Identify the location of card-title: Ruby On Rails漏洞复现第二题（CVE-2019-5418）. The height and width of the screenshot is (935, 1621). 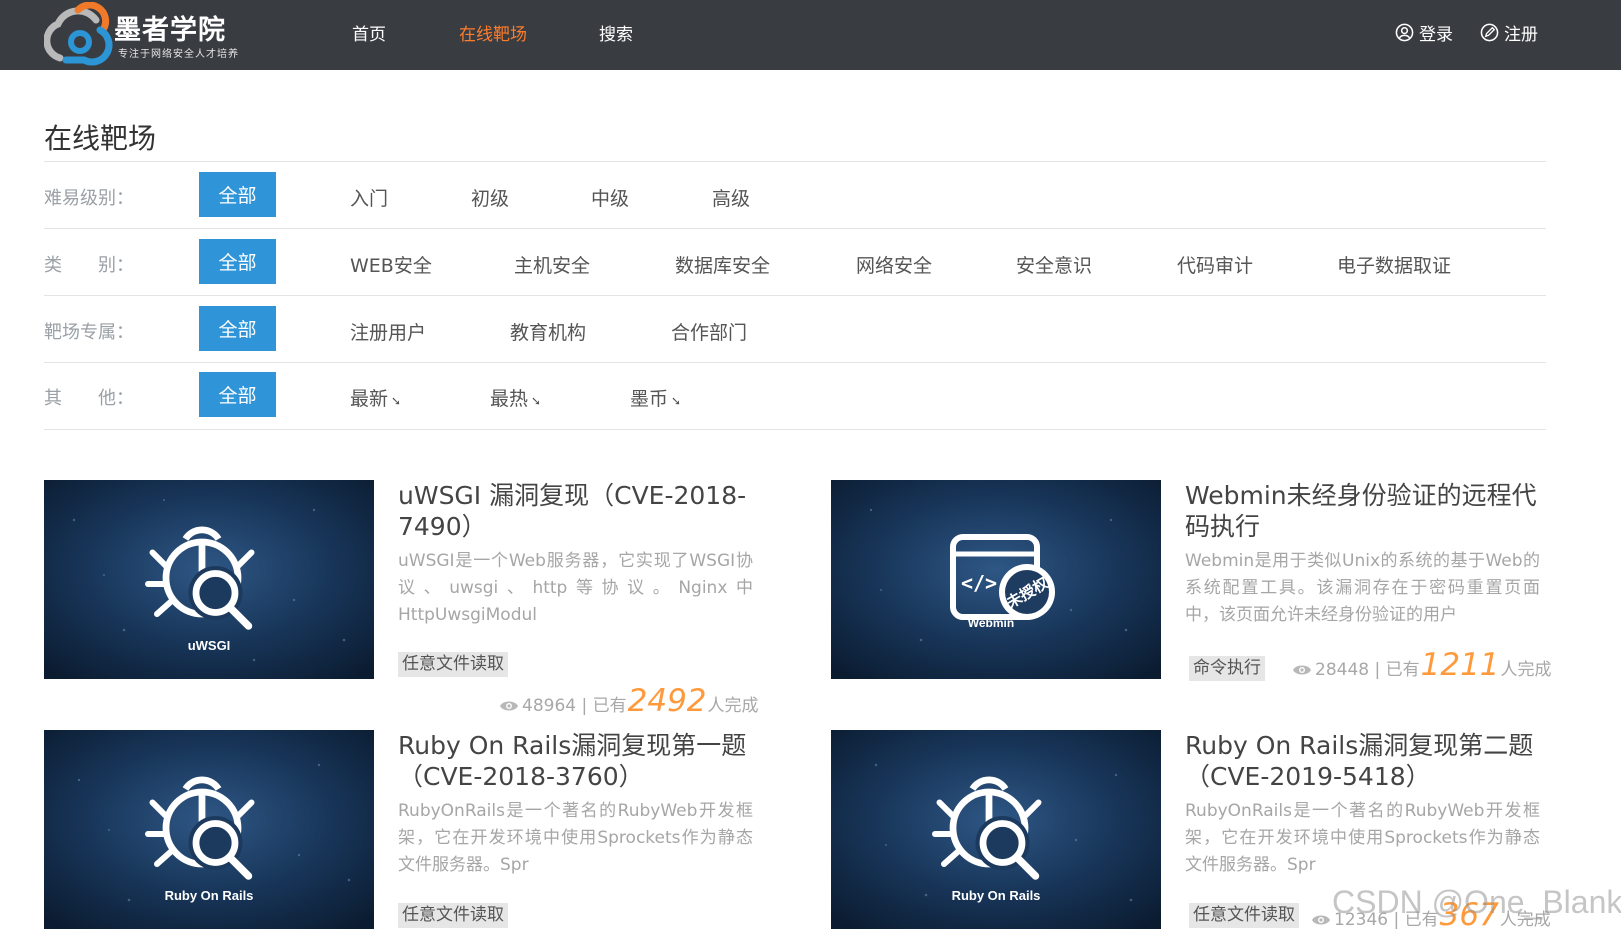
(1365, 761).